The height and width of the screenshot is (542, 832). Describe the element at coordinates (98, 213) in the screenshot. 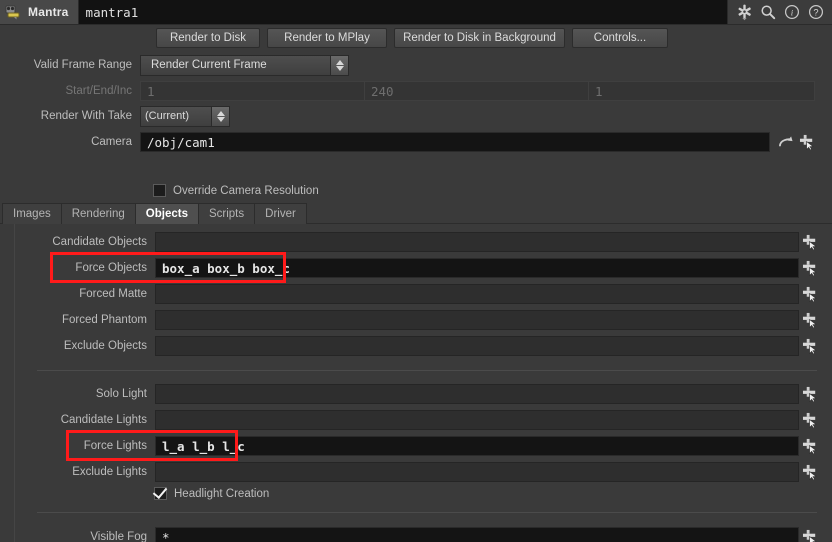

I see `tab-rendering: Rendering` at that location.